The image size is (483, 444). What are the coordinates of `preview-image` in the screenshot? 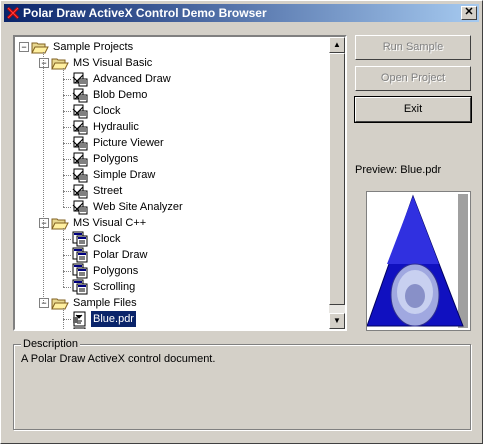 It's located at (418, 261).